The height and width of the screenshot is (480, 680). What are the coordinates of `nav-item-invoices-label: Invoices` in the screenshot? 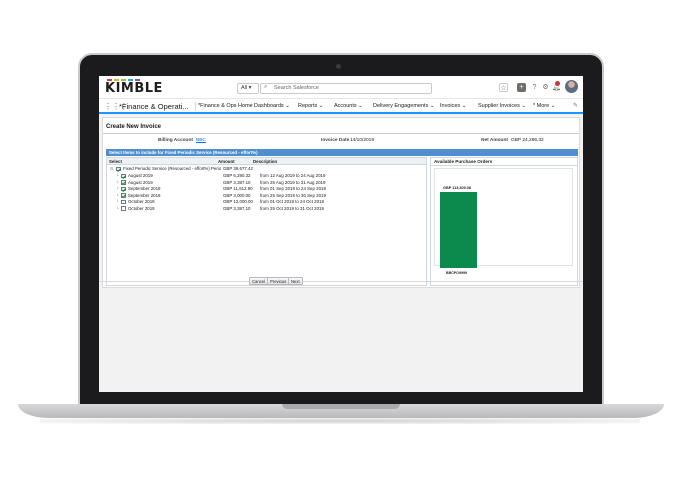 It's located at (450, 106).